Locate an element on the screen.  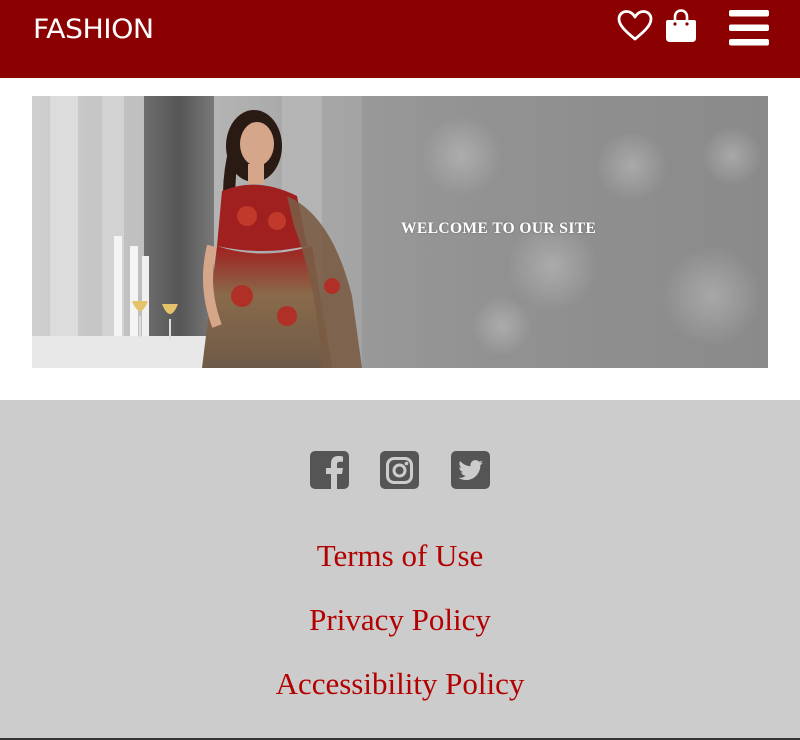
twitter-icon is located at coordinates (471, 470).